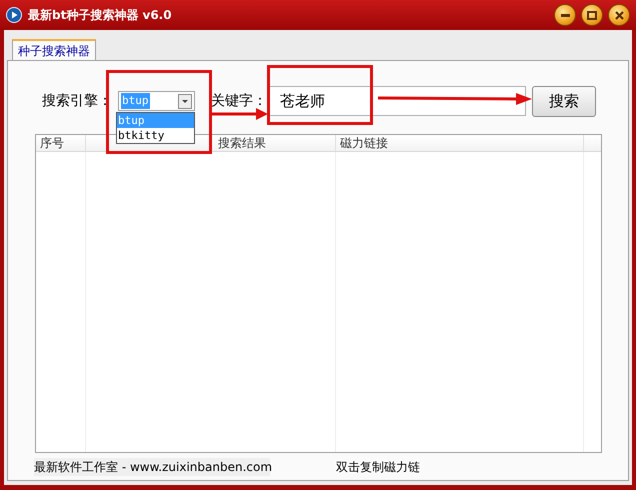 The height and width of the screenshot is (490, 636). Describe the element at coordinates (239, 114) in the screenshot. I see `arrow-annotation` at that location.